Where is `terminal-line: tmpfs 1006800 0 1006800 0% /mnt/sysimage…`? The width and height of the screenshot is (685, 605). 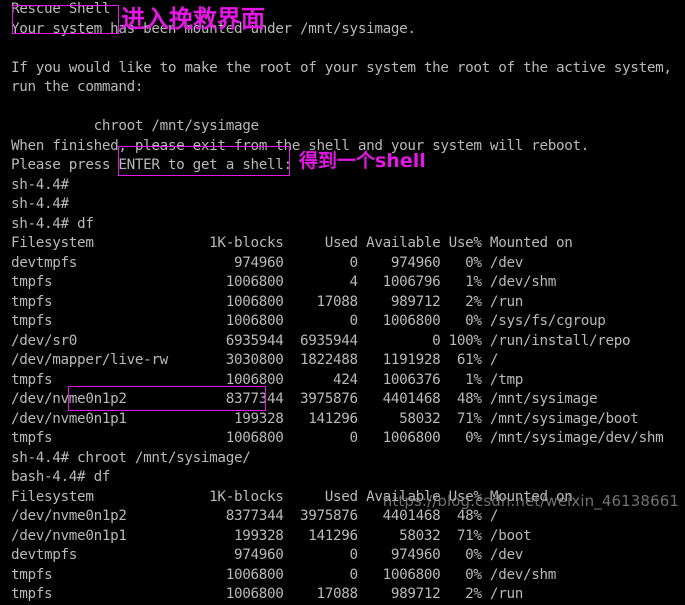
terminal-line: tmpfs 1006800 0 1006800 0% /mnt/sysimage… is located at coordinates (337, 438).